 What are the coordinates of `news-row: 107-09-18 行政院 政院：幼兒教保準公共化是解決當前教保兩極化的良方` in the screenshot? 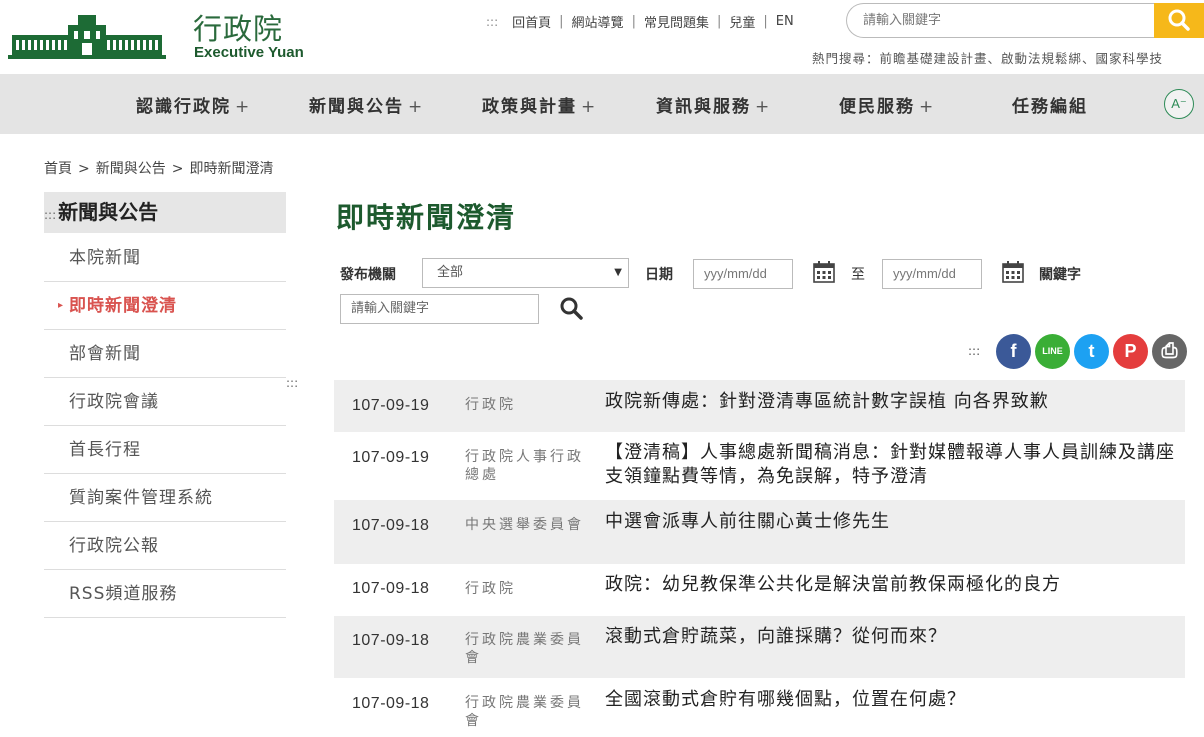 It's located at (759, 590).